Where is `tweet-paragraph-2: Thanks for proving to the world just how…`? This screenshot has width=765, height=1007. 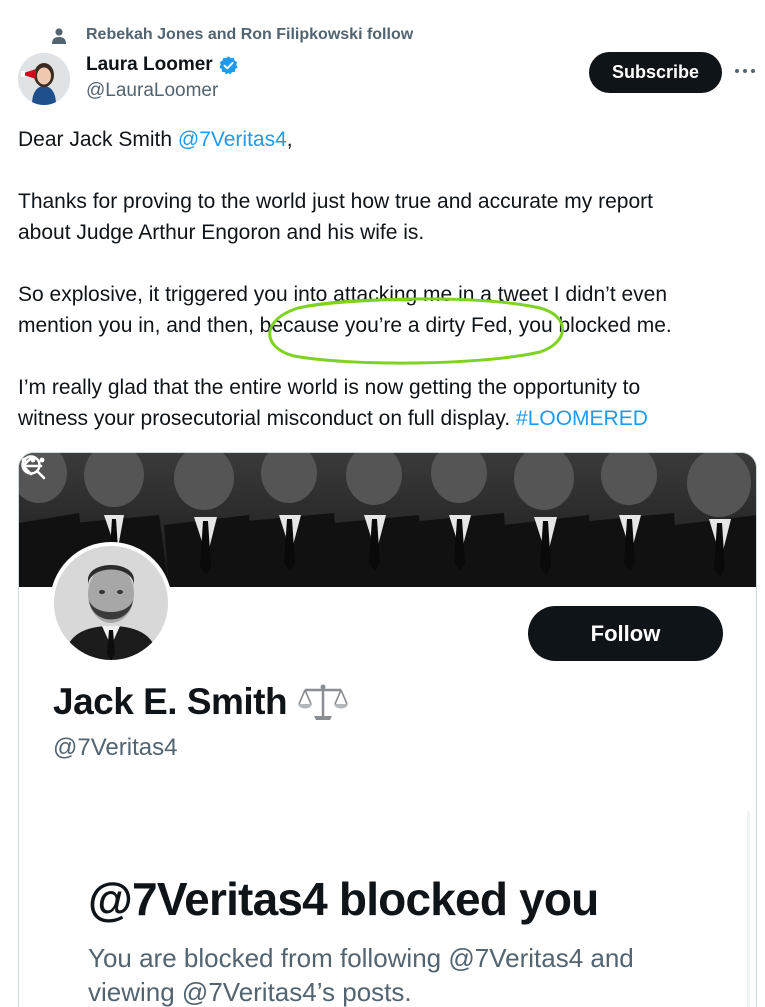
tweet-paragraph-2: Thanks for proving to the world just how… is located at coordinates (383, 217).